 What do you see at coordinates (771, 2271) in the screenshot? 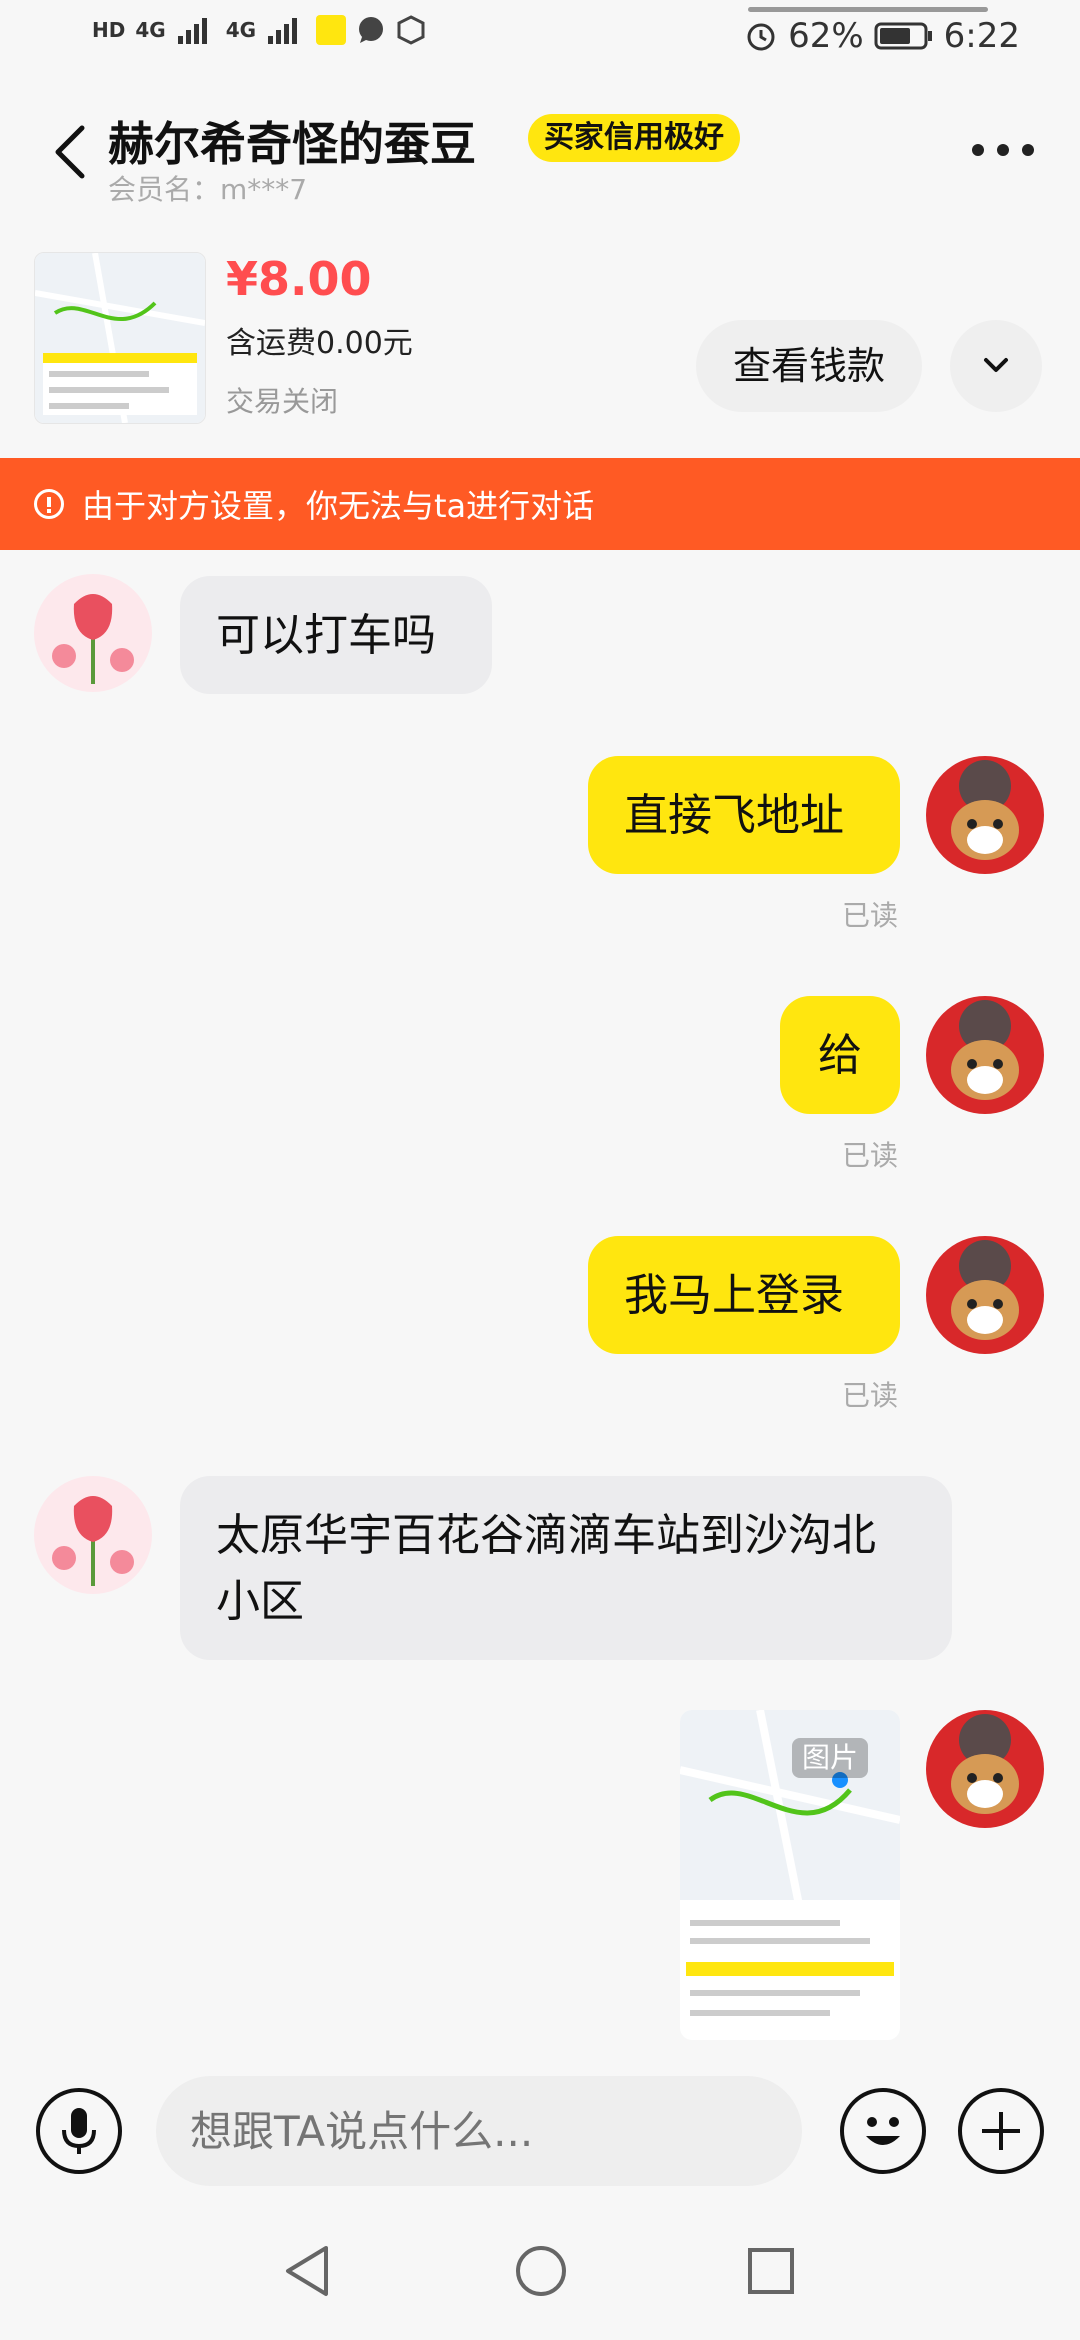
I see `nav-recents-icon` at bounding box center [771, 2271].